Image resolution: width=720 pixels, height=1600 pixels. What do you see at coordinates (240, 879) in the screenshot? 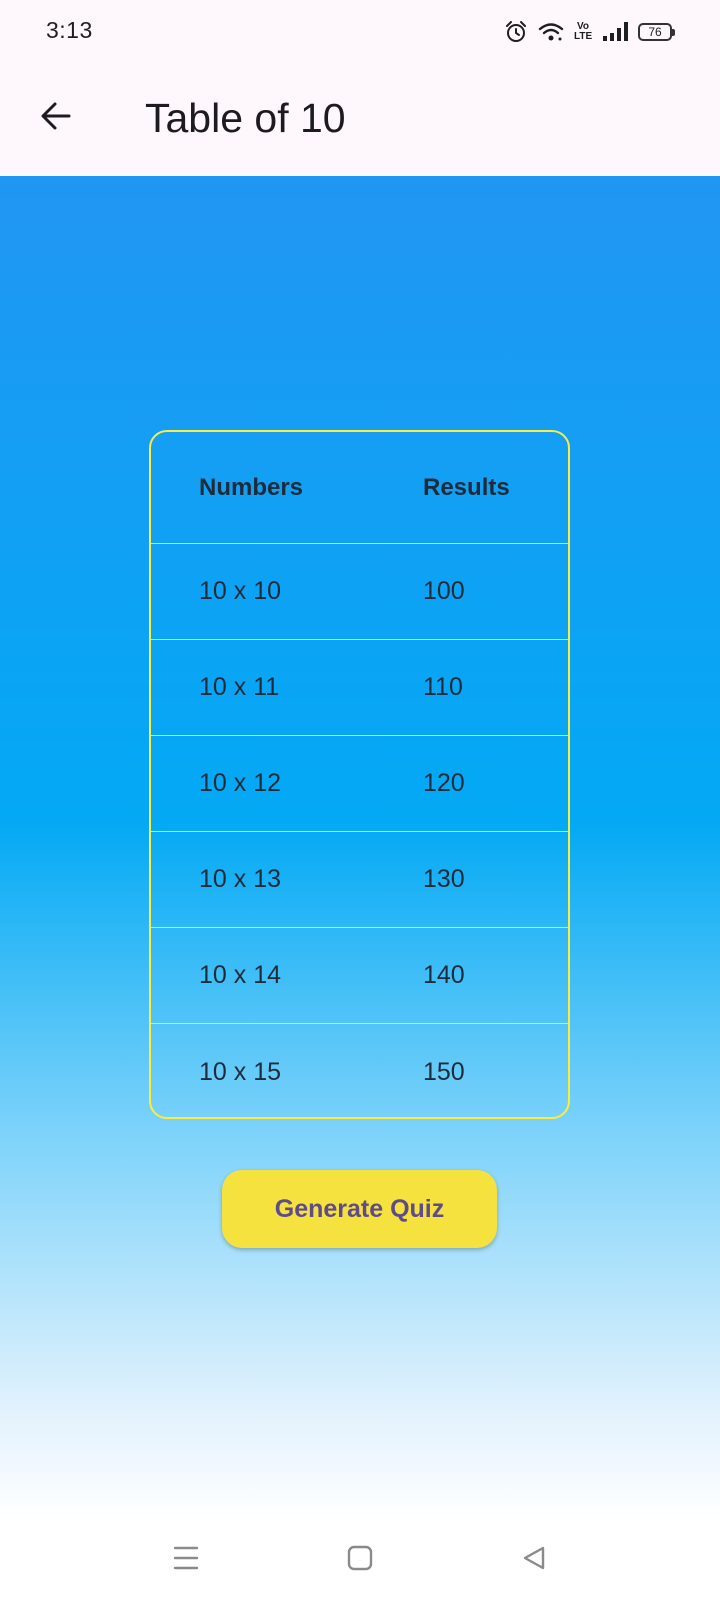
I see `row-expression: 10 x 13` at bounding box center [240, 879].